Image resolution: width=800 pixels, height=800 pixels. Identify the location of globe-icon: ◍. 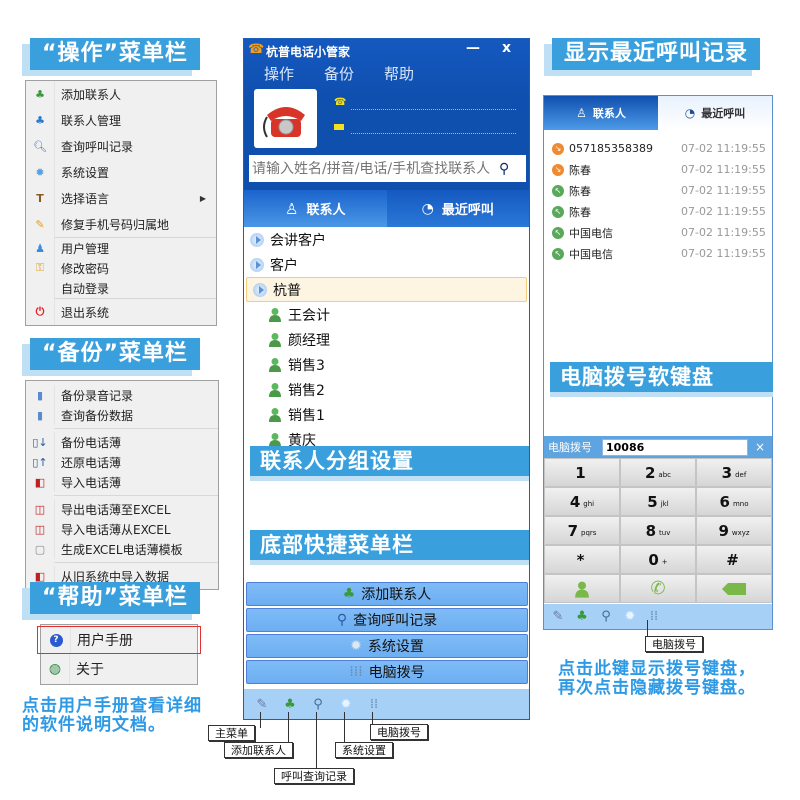
(55, 669).